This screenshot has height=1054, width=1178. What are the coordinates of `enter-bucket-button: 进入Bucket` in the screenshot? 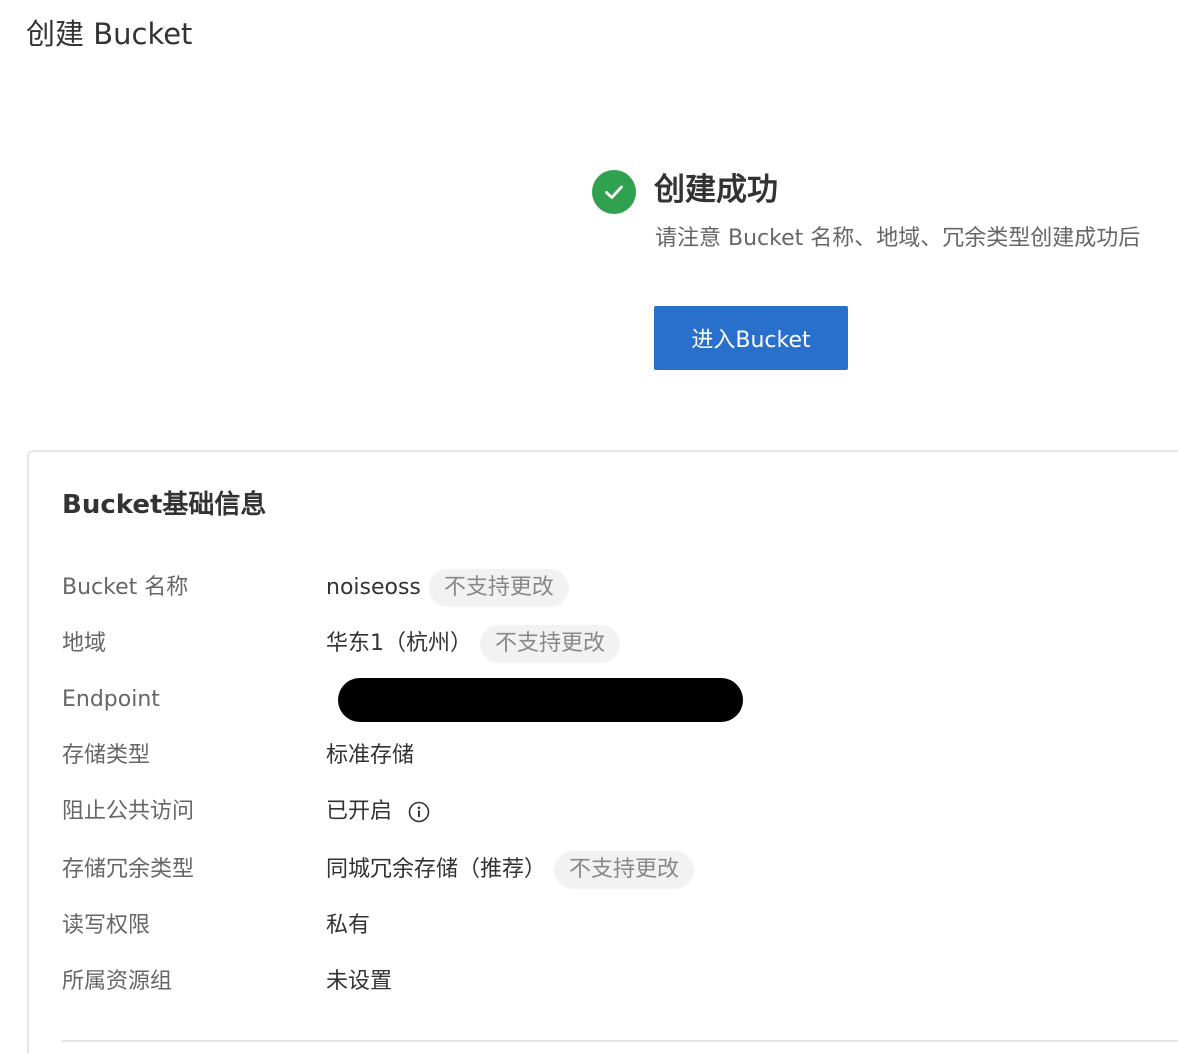 It's located at (751, 338).